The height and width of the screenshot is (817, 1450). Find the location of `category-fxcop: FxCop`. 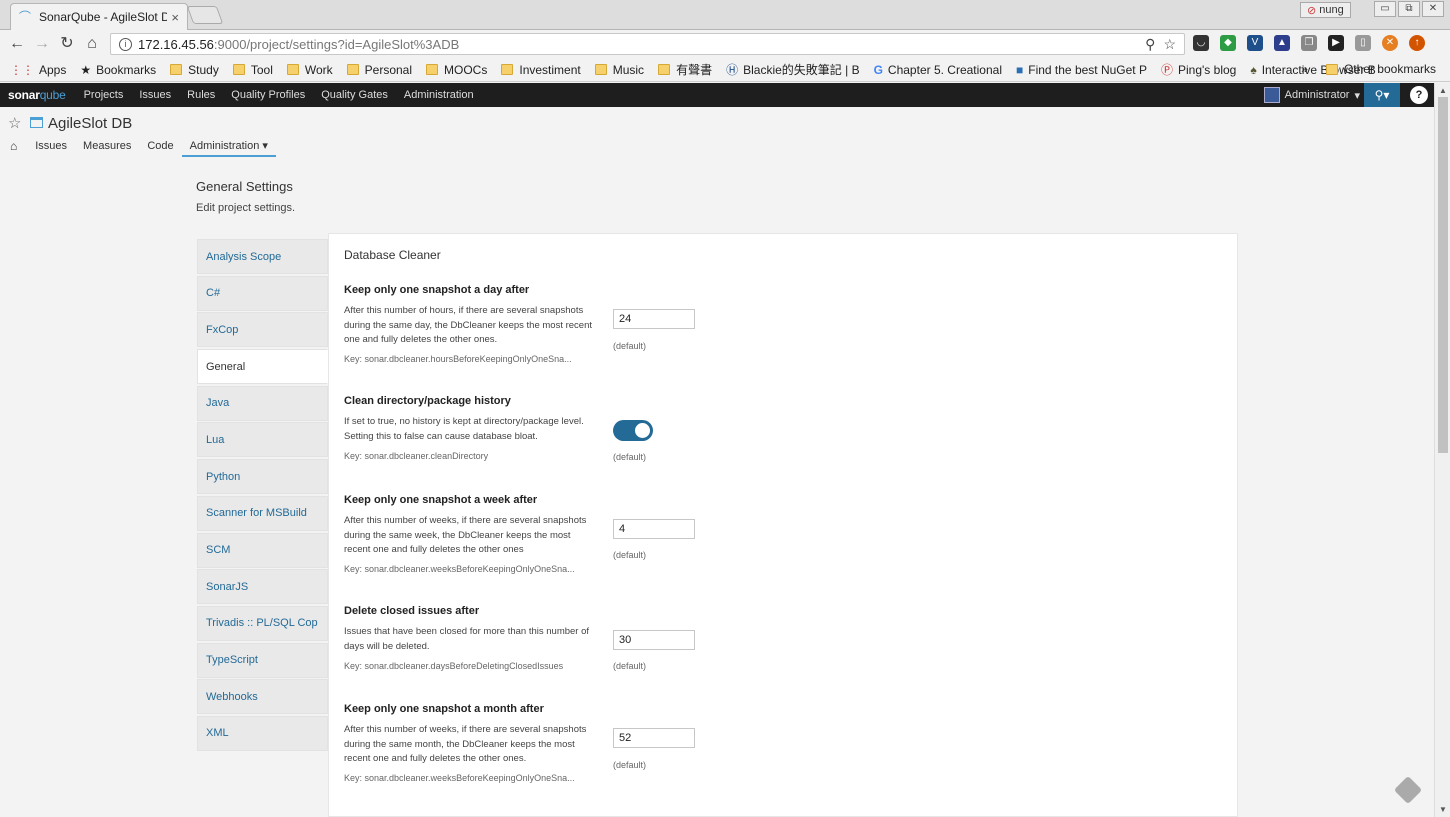

category-fxcop: FxCop is located at coordinates (262, 330).